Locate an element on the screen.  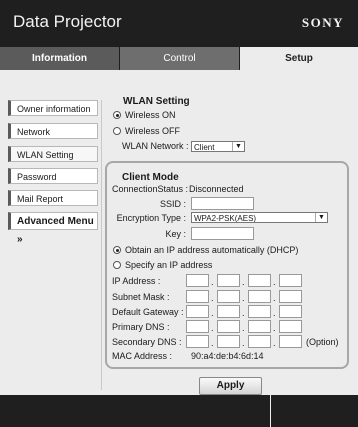
ip-address-label: IP Address : is located at coordinates (136, 281).